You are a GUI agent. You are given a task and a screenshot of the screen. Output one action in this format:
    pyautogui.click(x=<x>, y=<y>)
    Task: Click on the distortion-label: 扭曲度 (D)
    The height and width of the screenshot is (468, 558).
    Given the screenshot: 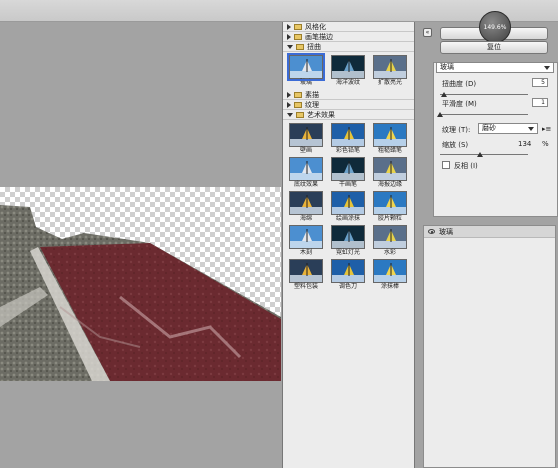 What is the action you would take?
    pyautogui.click(x=459, y=84)
    